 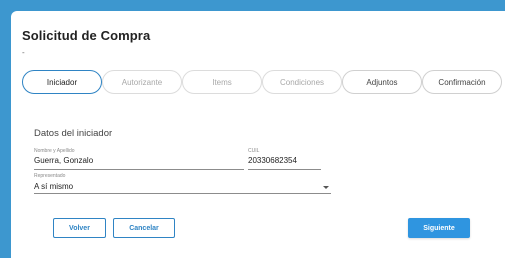 I want to click on step-adjuntos: Adjuntos, so click(x=382, y=82).